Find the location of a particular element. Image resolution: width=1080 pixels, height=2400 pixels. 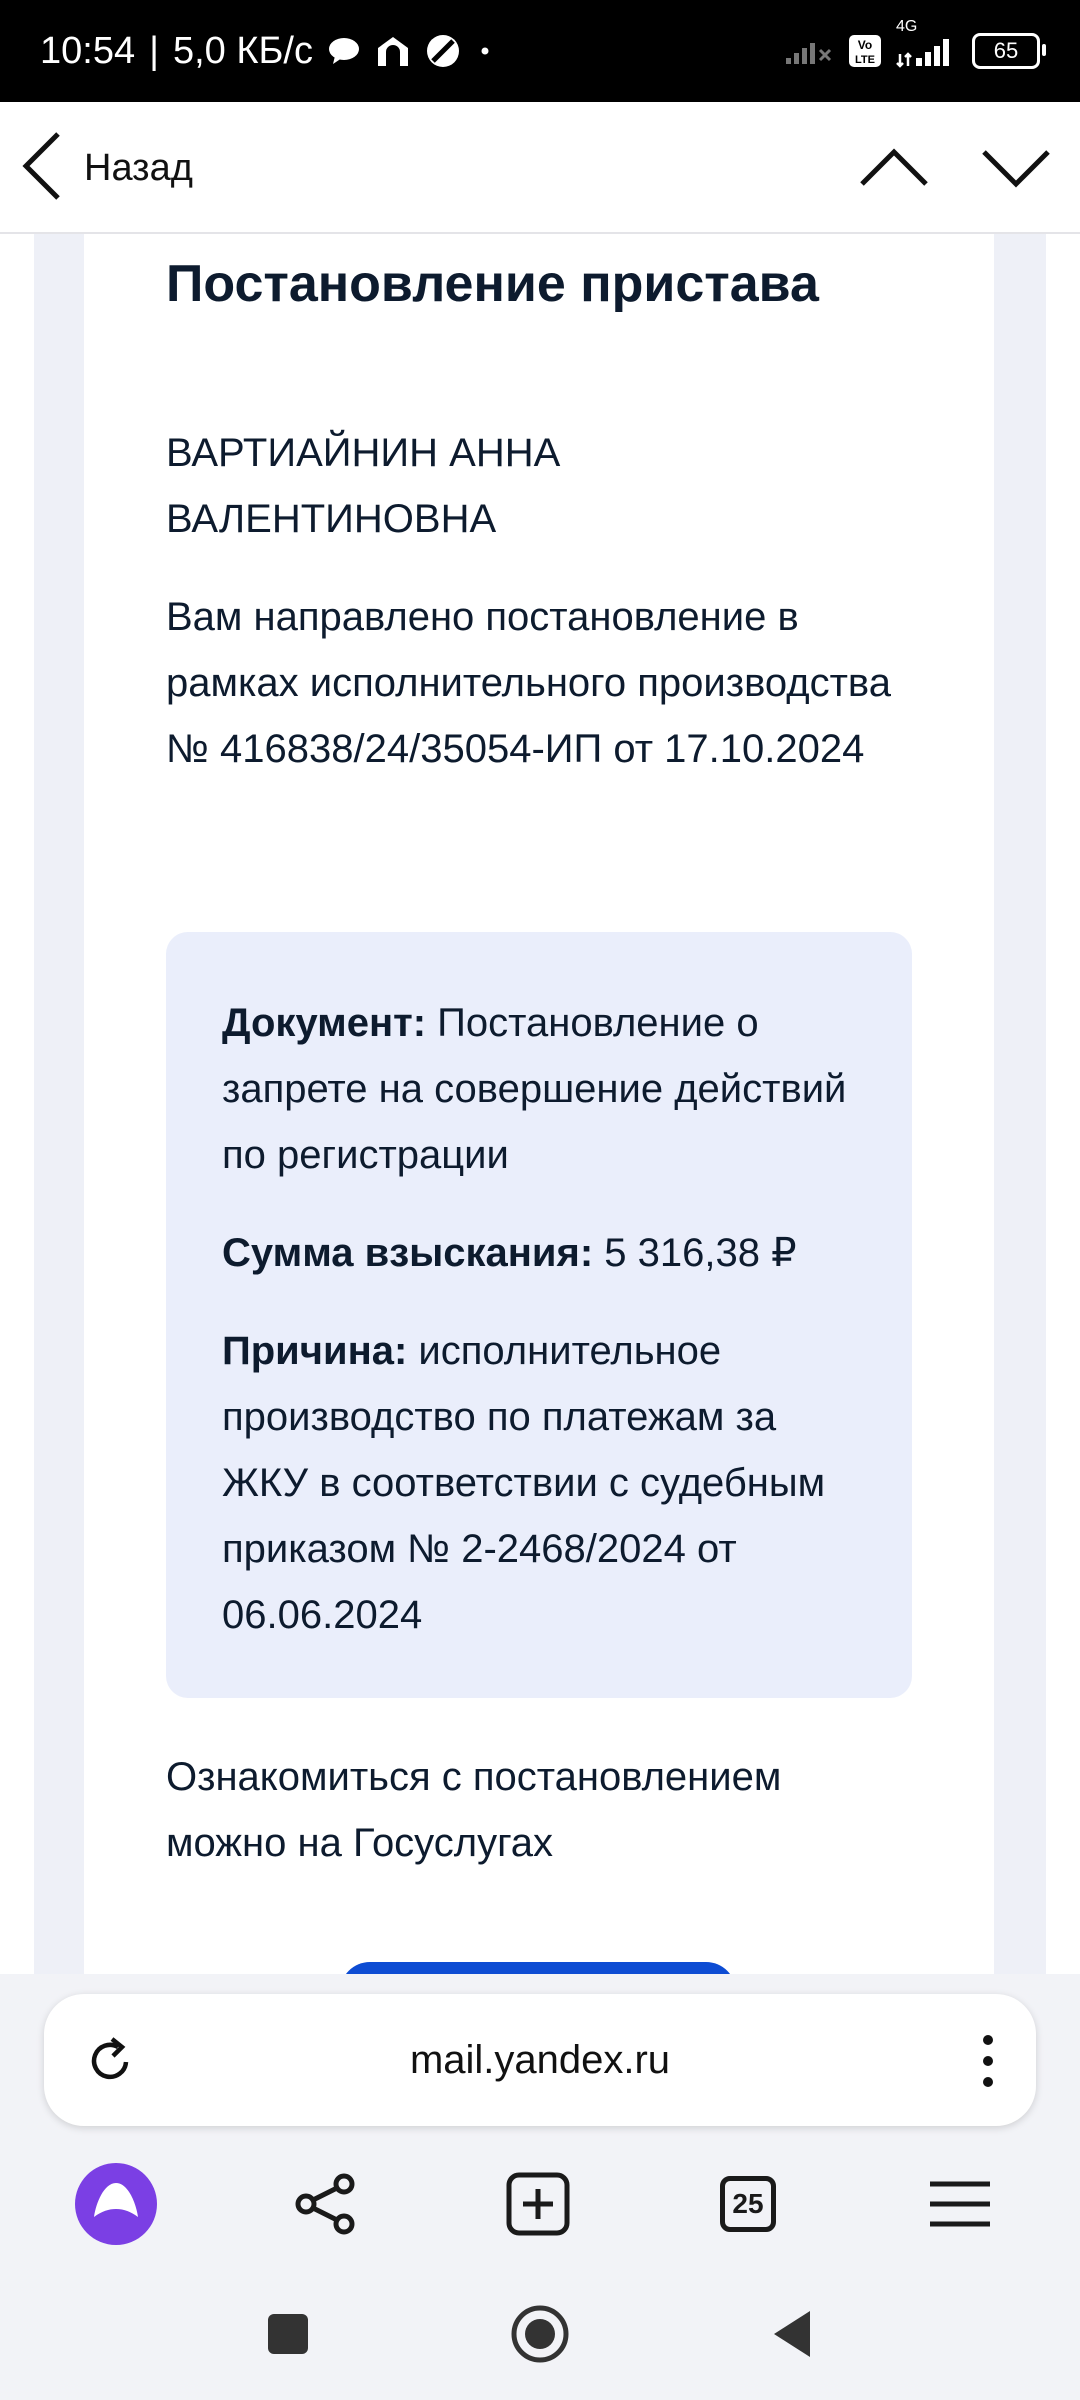

back-triangle-icon is located at coordinates (792, 2334).